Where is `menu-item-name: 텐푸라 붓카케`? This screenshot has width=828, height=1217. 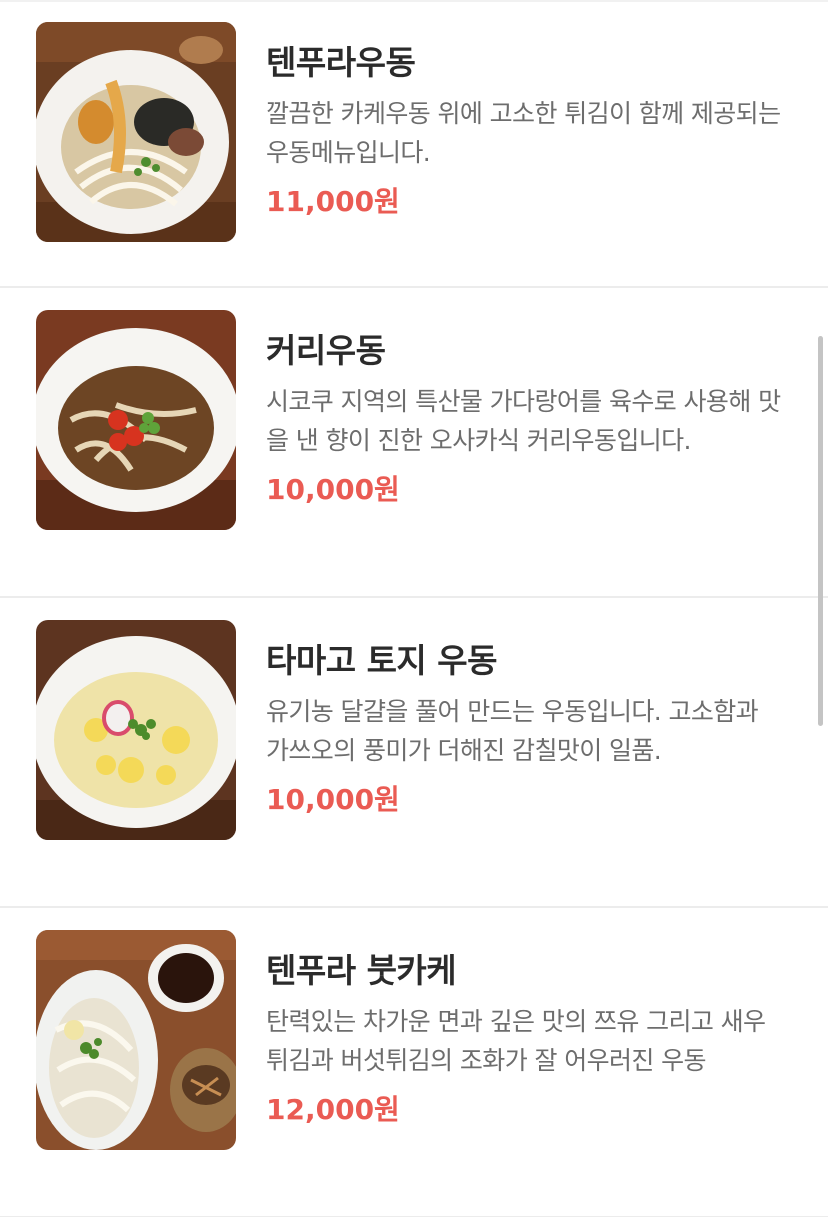 menu-item-name: 텐푸라 붓카케 is located at coordinates (361, 970).